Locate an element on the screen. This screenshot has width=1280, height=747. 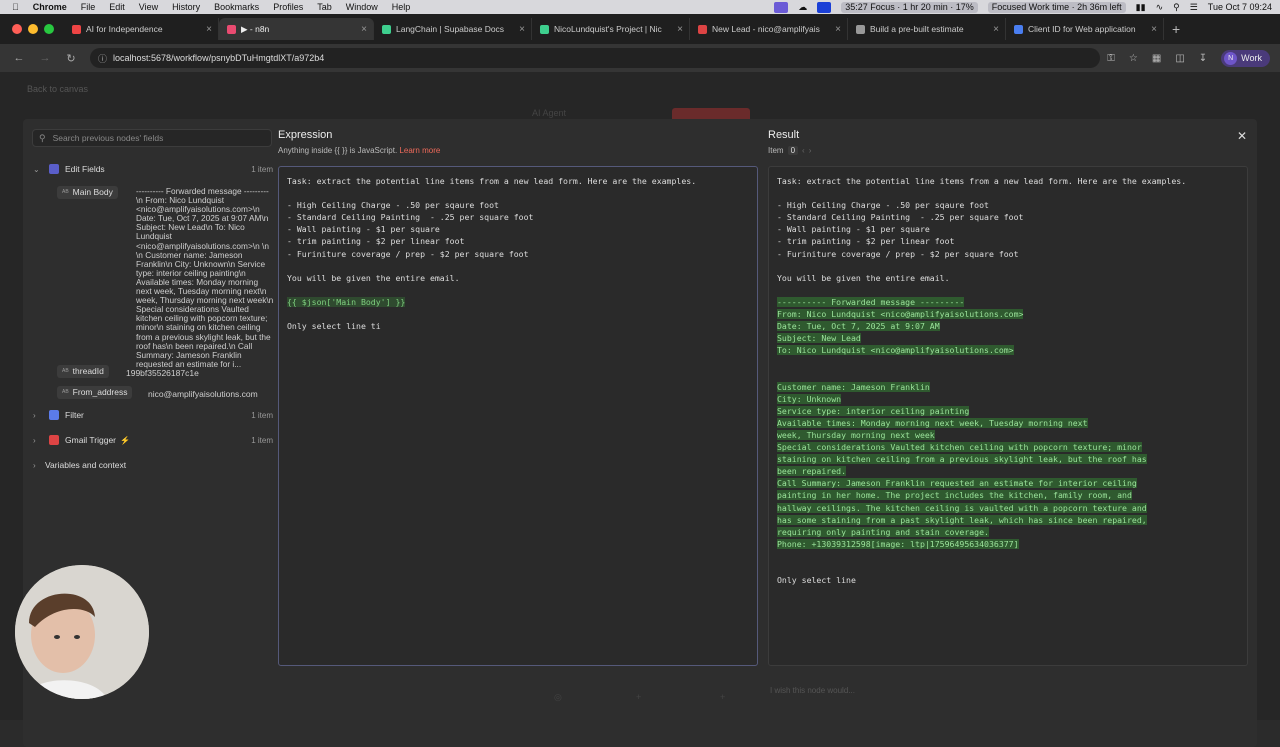
field-chip-main-body: AB Main Body is located at coordinates (87, 192).